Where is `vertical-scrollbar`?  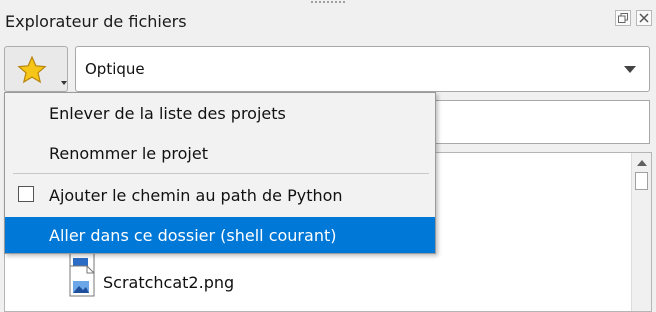 vertical-scrollbar is located at coordinates (641, 232).